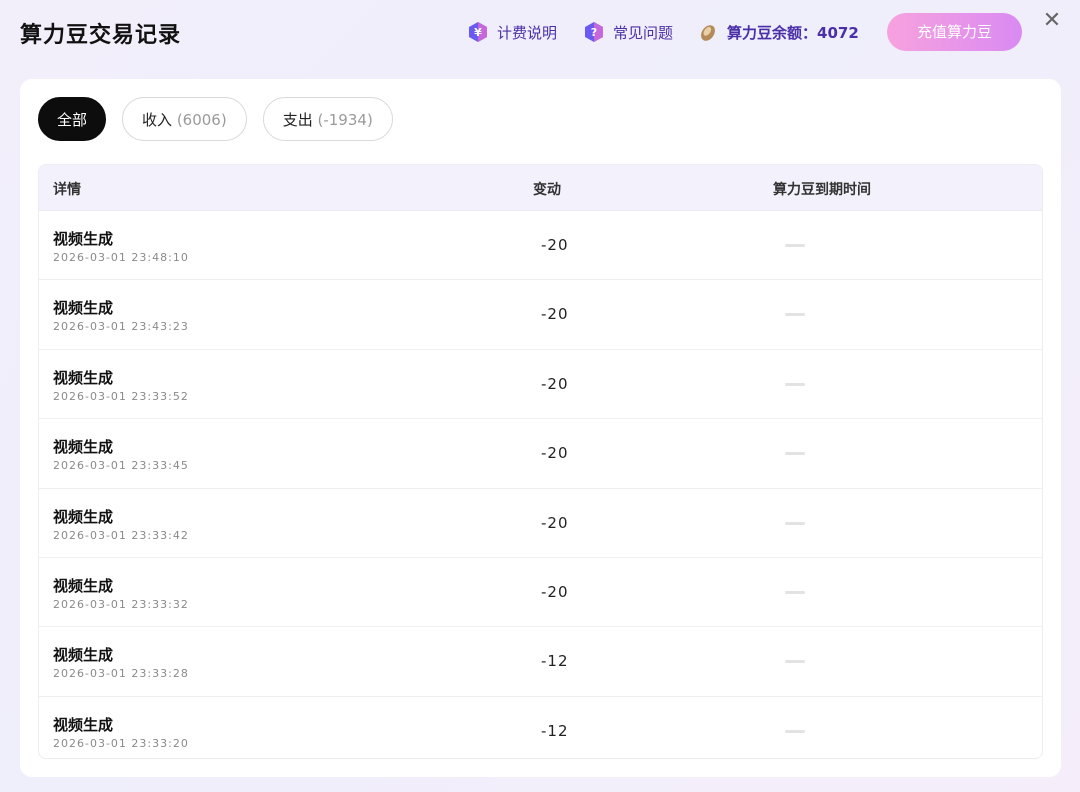 The image size is (1080, 792). What do you see at coordinates (121, 535) in the screenshot?
I see `row-timestamp: 2026-03-01 23:33:42` at bounding box center [121, 535].